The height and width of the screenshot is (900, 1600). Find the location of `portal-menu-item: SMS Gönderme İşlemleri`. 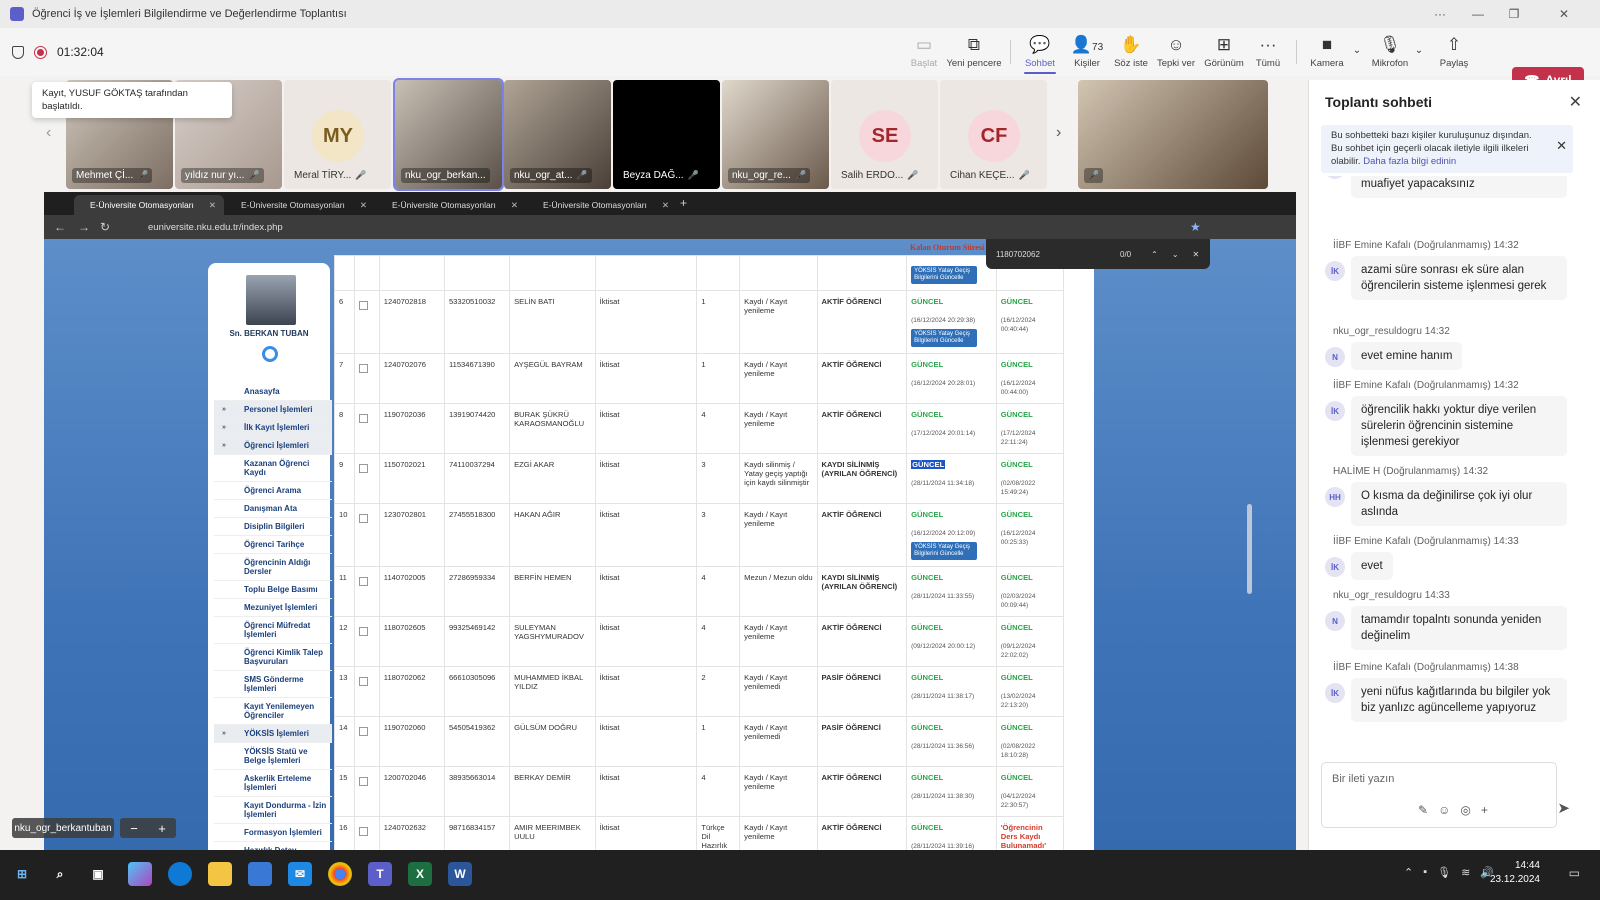

portal-menu-item: SMS Gönderme İşlemleri is located at coordinates (273, 684).